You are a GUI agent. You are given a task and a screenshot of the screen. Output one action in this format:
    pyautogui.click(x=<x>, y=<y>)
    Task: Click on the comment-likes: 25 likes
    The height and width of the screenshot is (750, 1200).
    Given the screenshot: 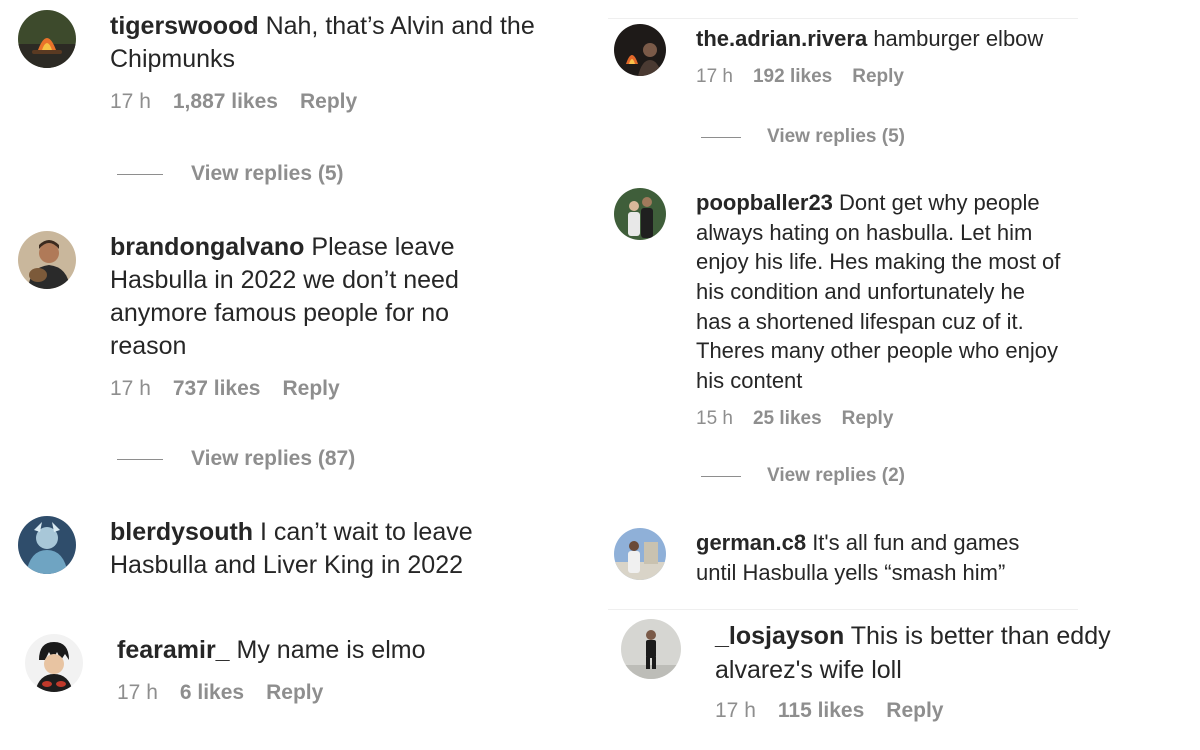 What is the action you would take?
    pyautogui.click(x=787, y=419)
    